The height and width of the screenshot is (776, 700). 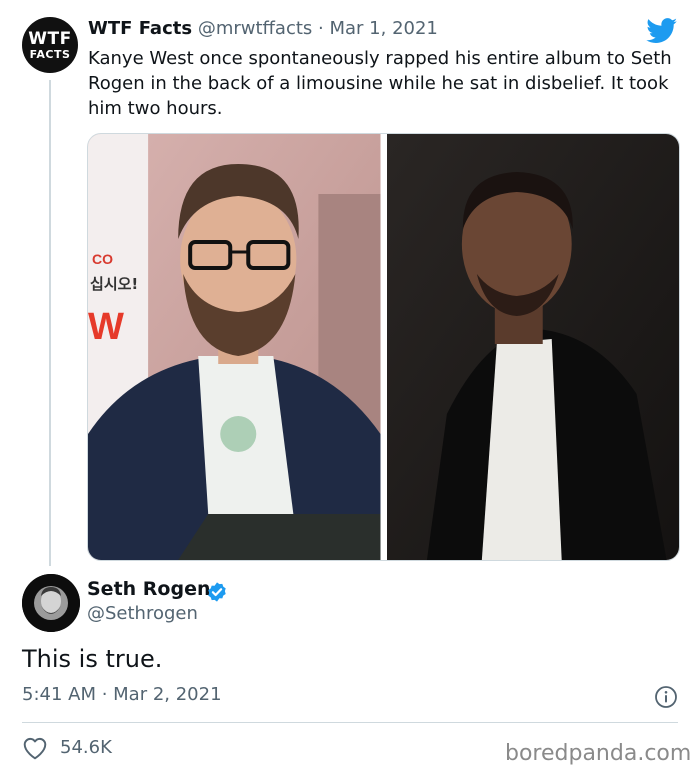 What do you see at coordinates (217, 592) in the screenshot?
I see `verified-badge-icon` at bounding box center [217, 592].